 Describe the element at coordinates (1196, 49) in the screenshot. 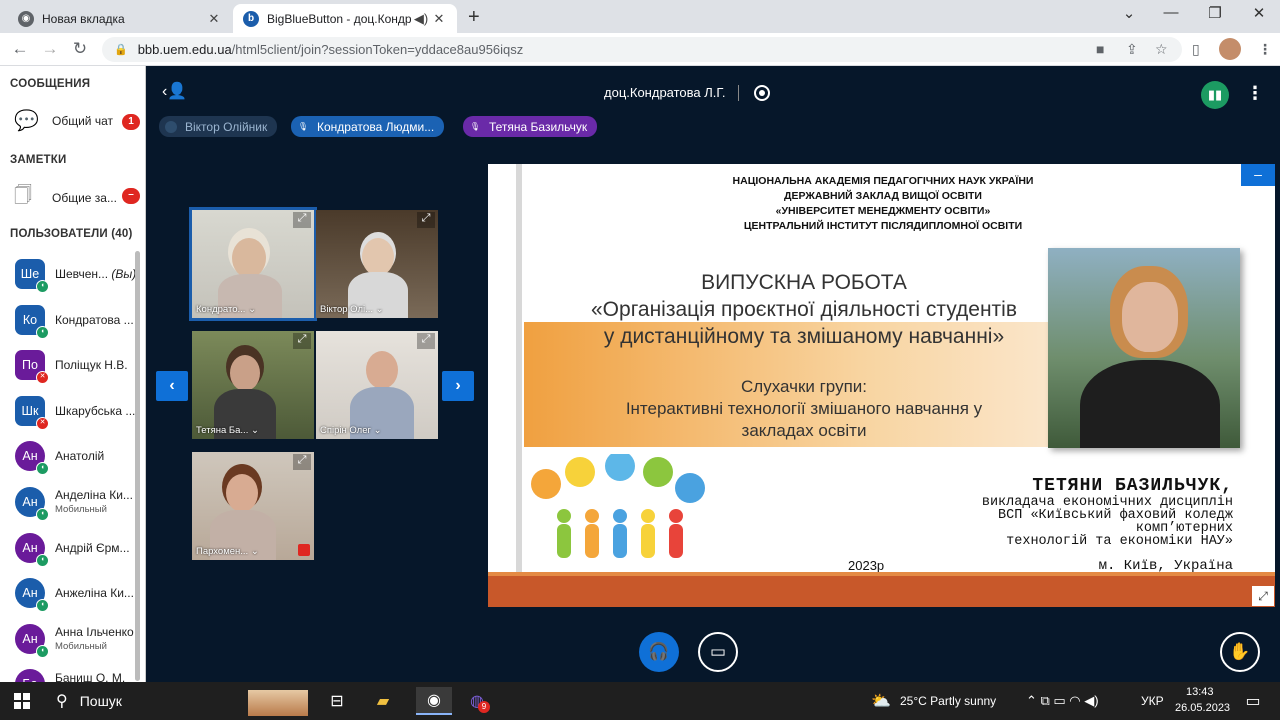

I see `side-panel-icon: ▯` at that location.